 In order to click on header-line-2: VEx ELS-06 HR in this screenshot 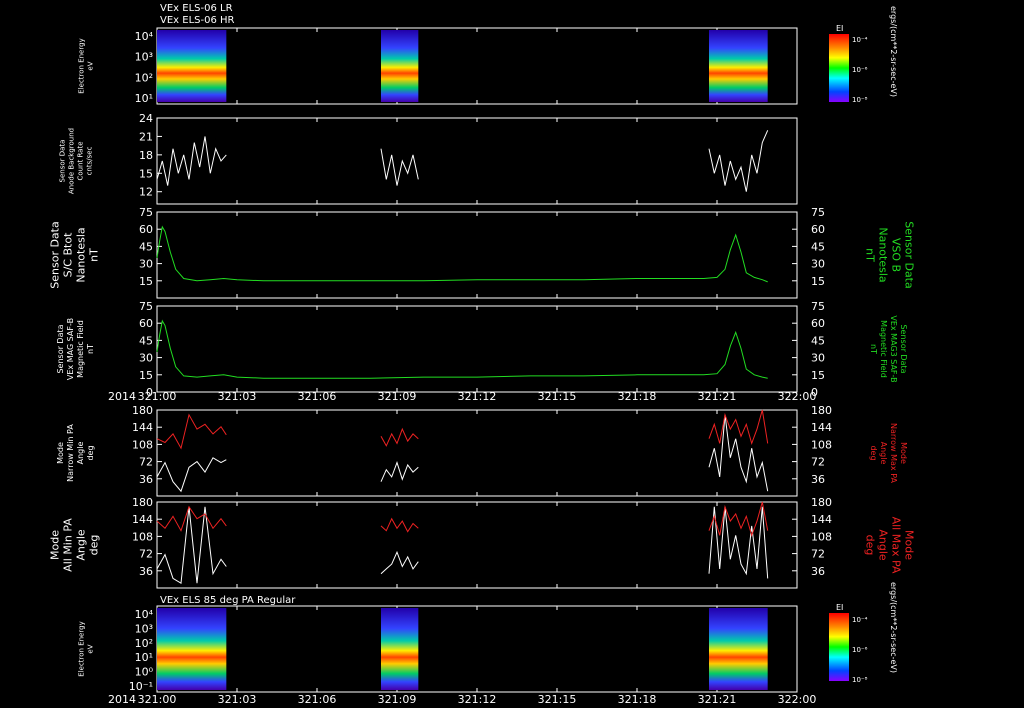, I will do `click(197, 20)`.